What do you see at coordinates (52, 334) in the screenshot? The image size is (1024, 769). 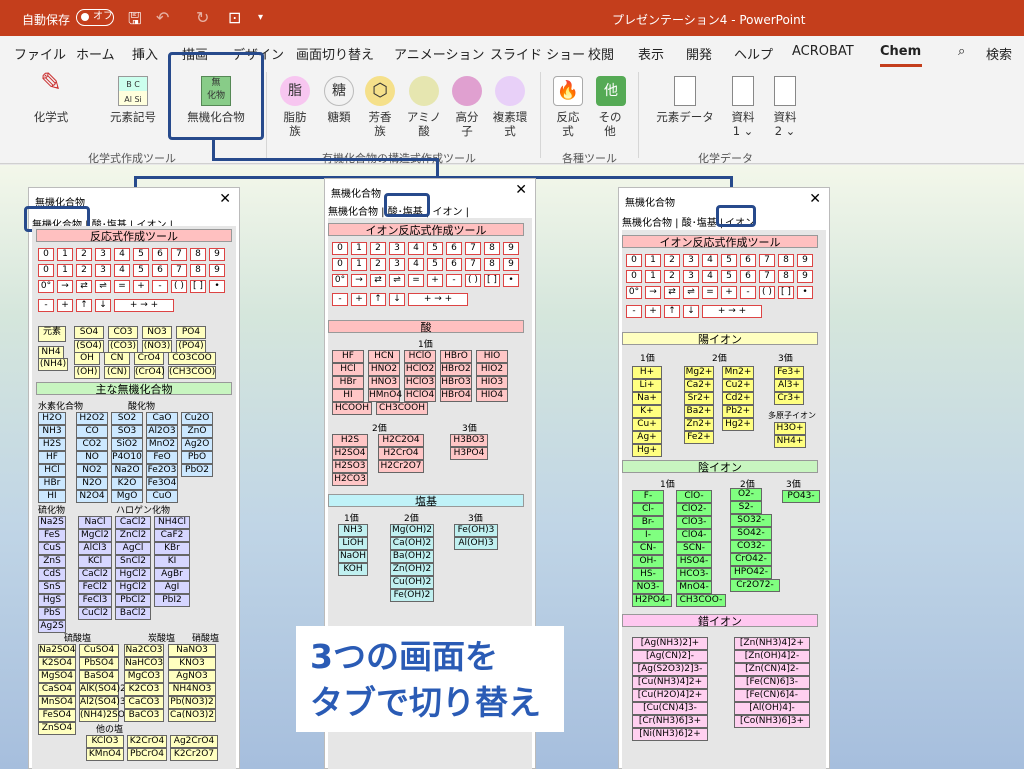 I see `genso-button: 元素` at bounding box center [52, 334].